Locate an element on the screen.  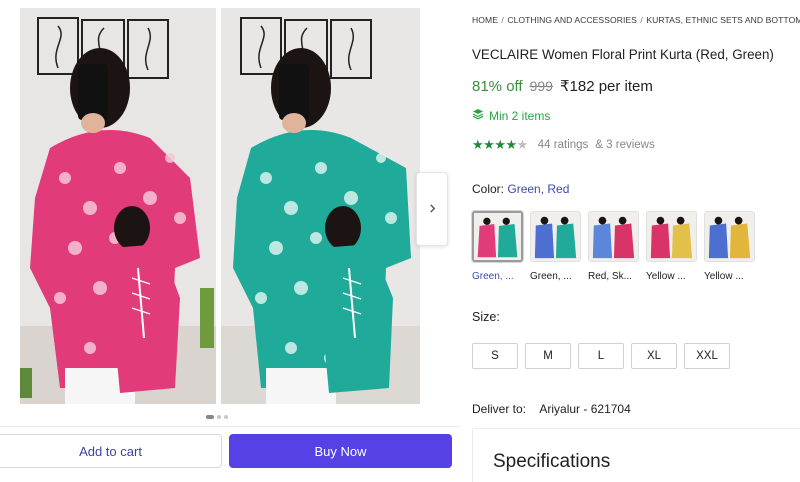
size-option-xl: XL is located at coordinates (654, 356).